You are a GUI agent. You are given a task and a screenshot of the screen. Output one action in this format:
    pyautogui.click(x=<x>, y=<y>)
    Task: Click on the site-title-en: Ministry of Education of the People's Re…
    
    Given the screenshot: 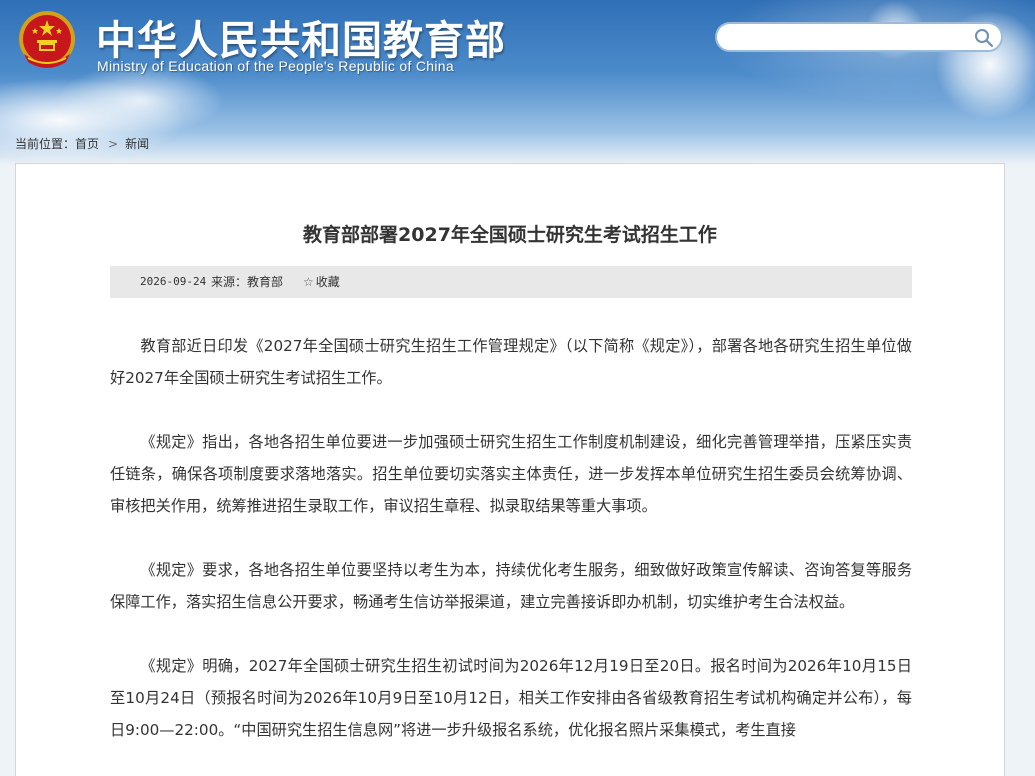 What is the action you would take?
    pyautogui.click(x=275, y=66)
    